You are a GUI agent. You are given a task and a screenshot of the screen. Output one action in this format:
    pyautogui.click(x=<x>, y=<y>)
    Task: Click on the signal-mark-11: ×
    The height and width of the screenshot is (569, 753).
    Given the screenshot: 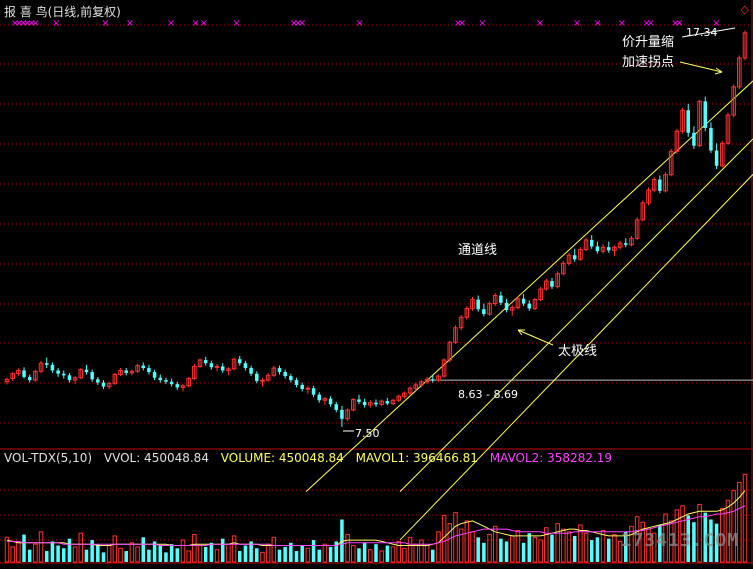 What is the action you would take?
    pyautogui.click(x=204, y=23)
    